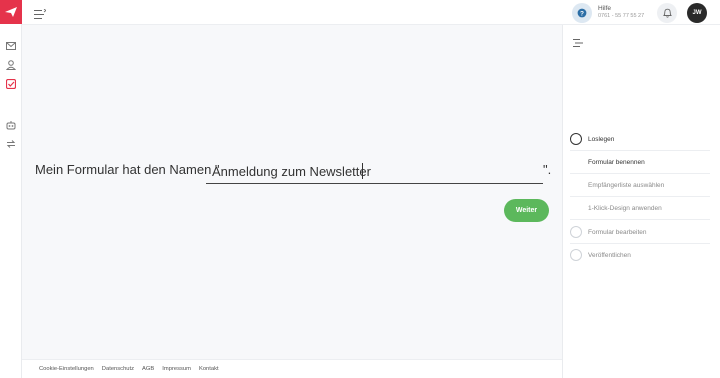 The height and width of the screenshot is (378, 720). I want to click on question-icon: ?, so click(582, 13).